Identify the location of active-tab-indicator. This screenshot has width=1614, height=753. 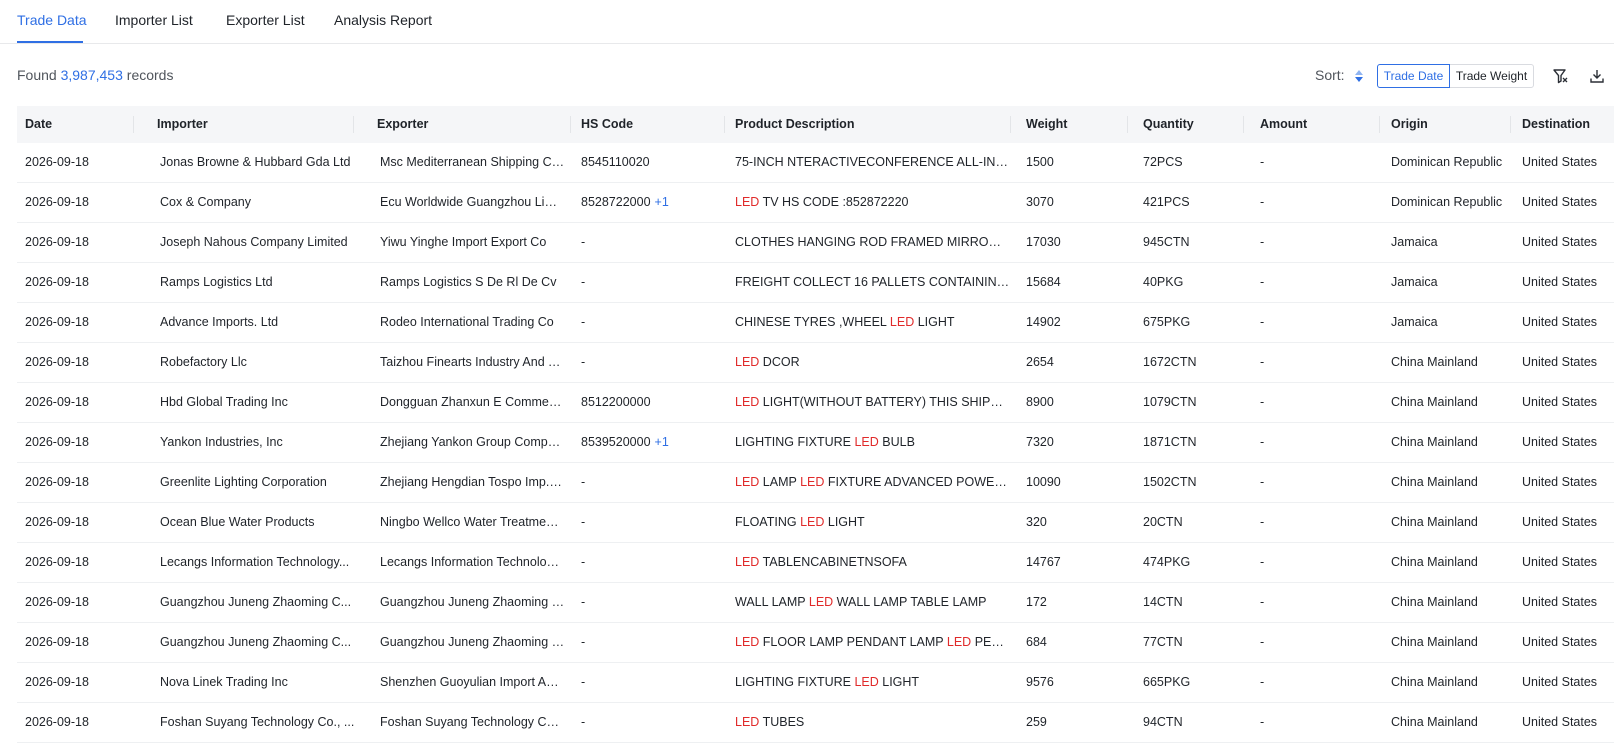
(50, 42).